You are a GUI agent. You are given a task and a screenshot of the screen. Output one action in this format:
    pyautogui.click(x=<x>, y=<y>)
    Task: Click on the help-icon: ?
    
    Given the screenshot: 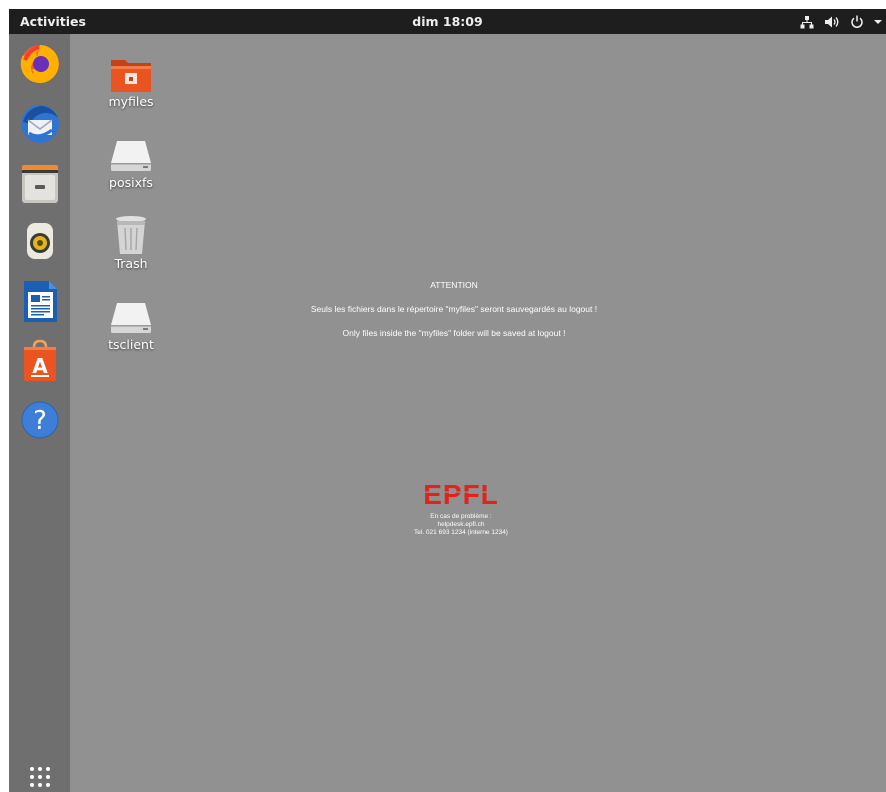 What is the action you would take?
    pyautogui.click(x=40, y=420)
    